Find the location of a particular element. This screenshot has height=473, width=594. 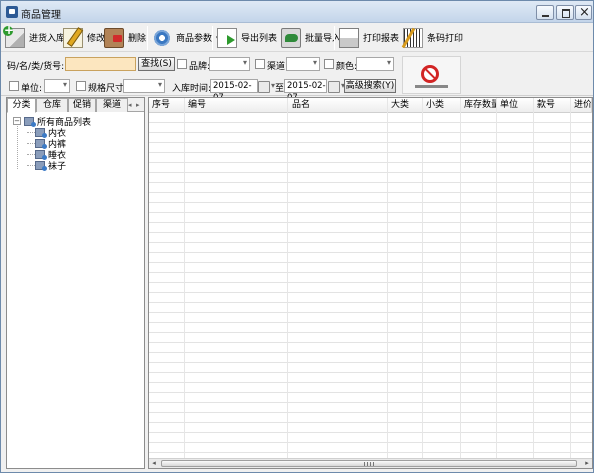

scrollbar-thumb is located at coordinates (369, 463).